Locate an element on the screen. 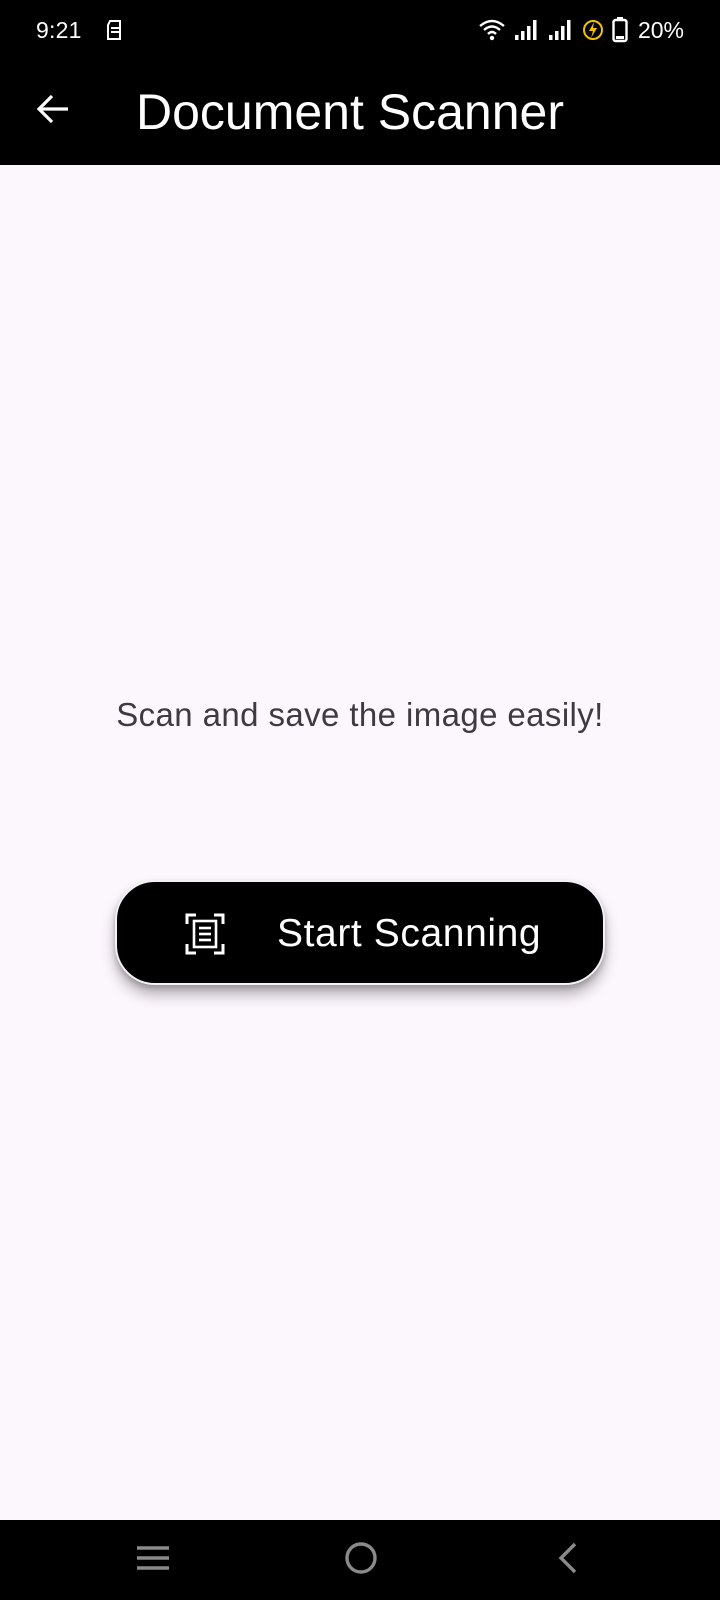  system-navigation-bar is located at coordinates (360, 1560).